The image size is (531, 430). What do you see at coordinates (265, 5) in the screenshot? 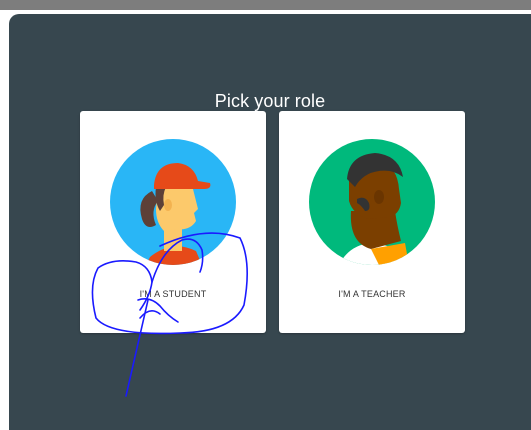
I see `window-top-bar` at bounding box center [265, 5].